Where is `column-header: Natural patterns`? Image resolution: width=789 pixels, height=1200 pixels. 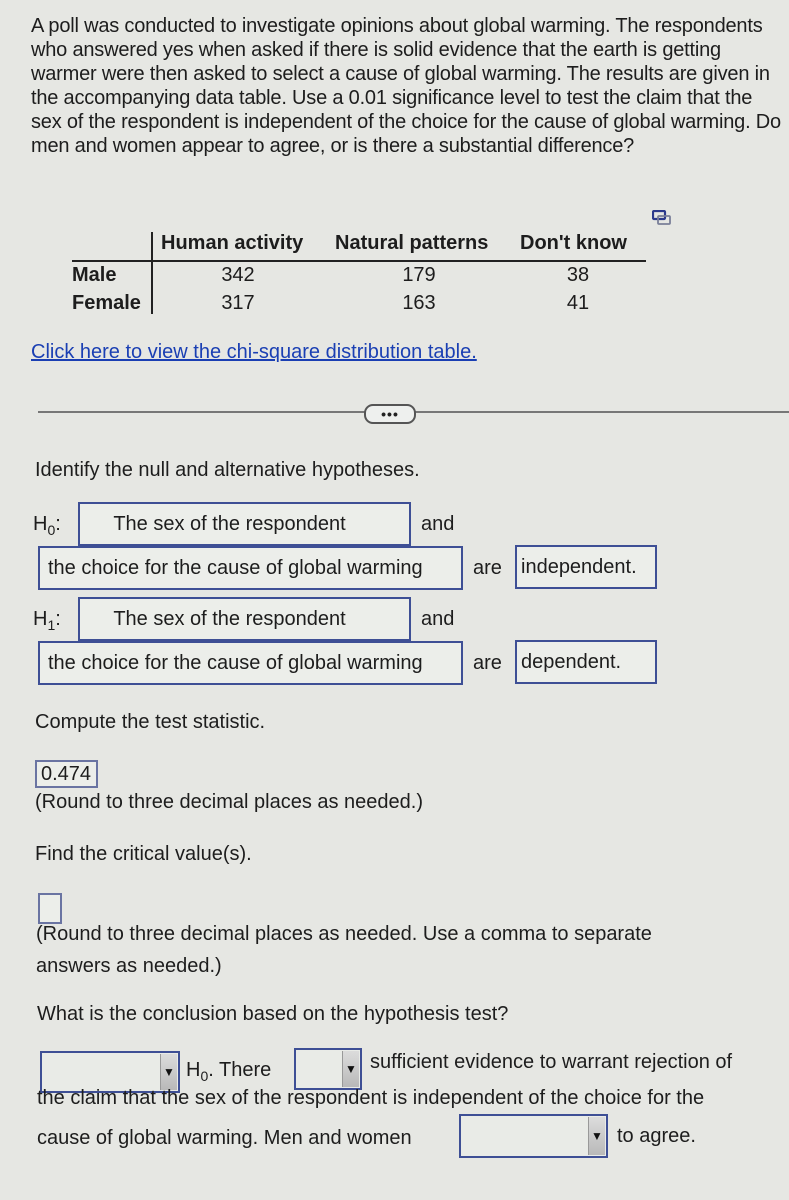
column-header: Natural patterns is located at coordinates (412, 243).